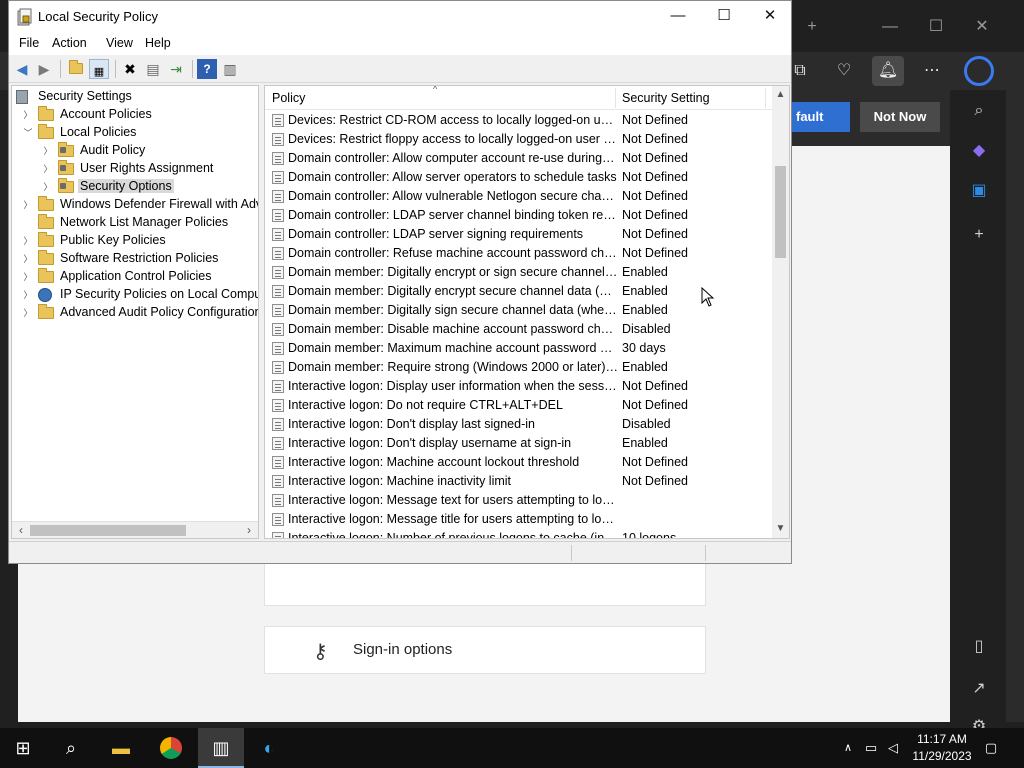  I want to click on add-sidebar-app-icon: +, so click(979, 235).